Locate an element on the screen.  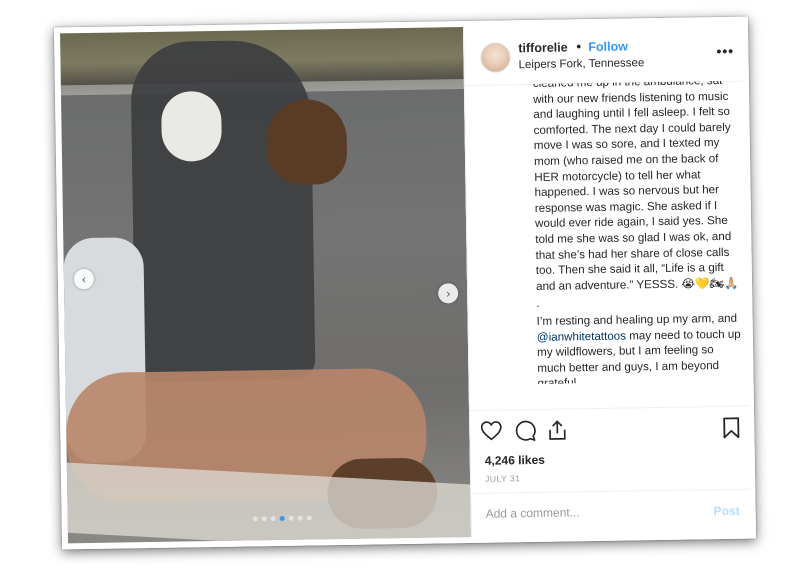
likes-count: 4,246 likes is located at coordinates (515, 460).